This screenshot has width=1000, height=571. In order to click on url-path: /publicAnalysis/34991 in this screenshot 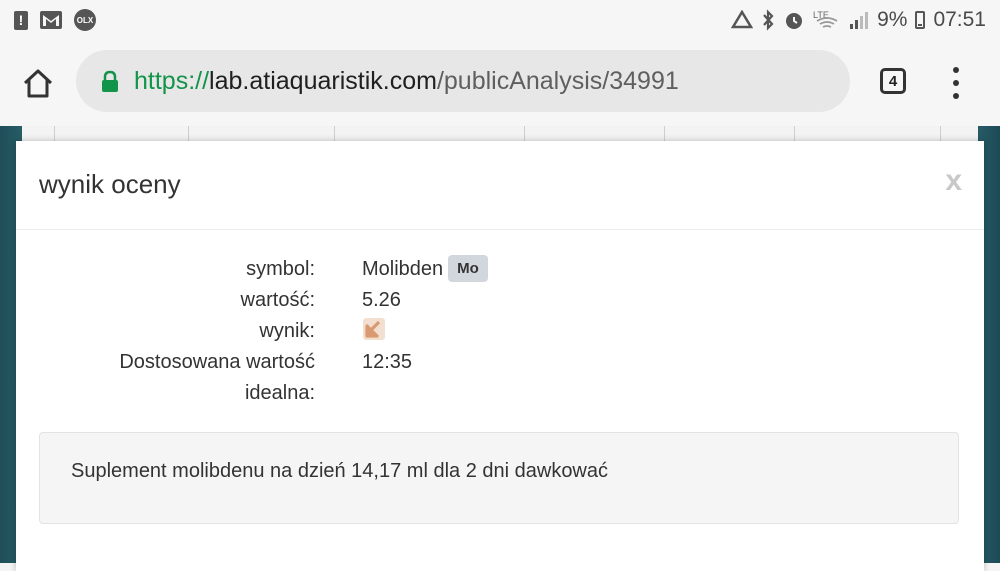, I will do `click(557, 81)`.